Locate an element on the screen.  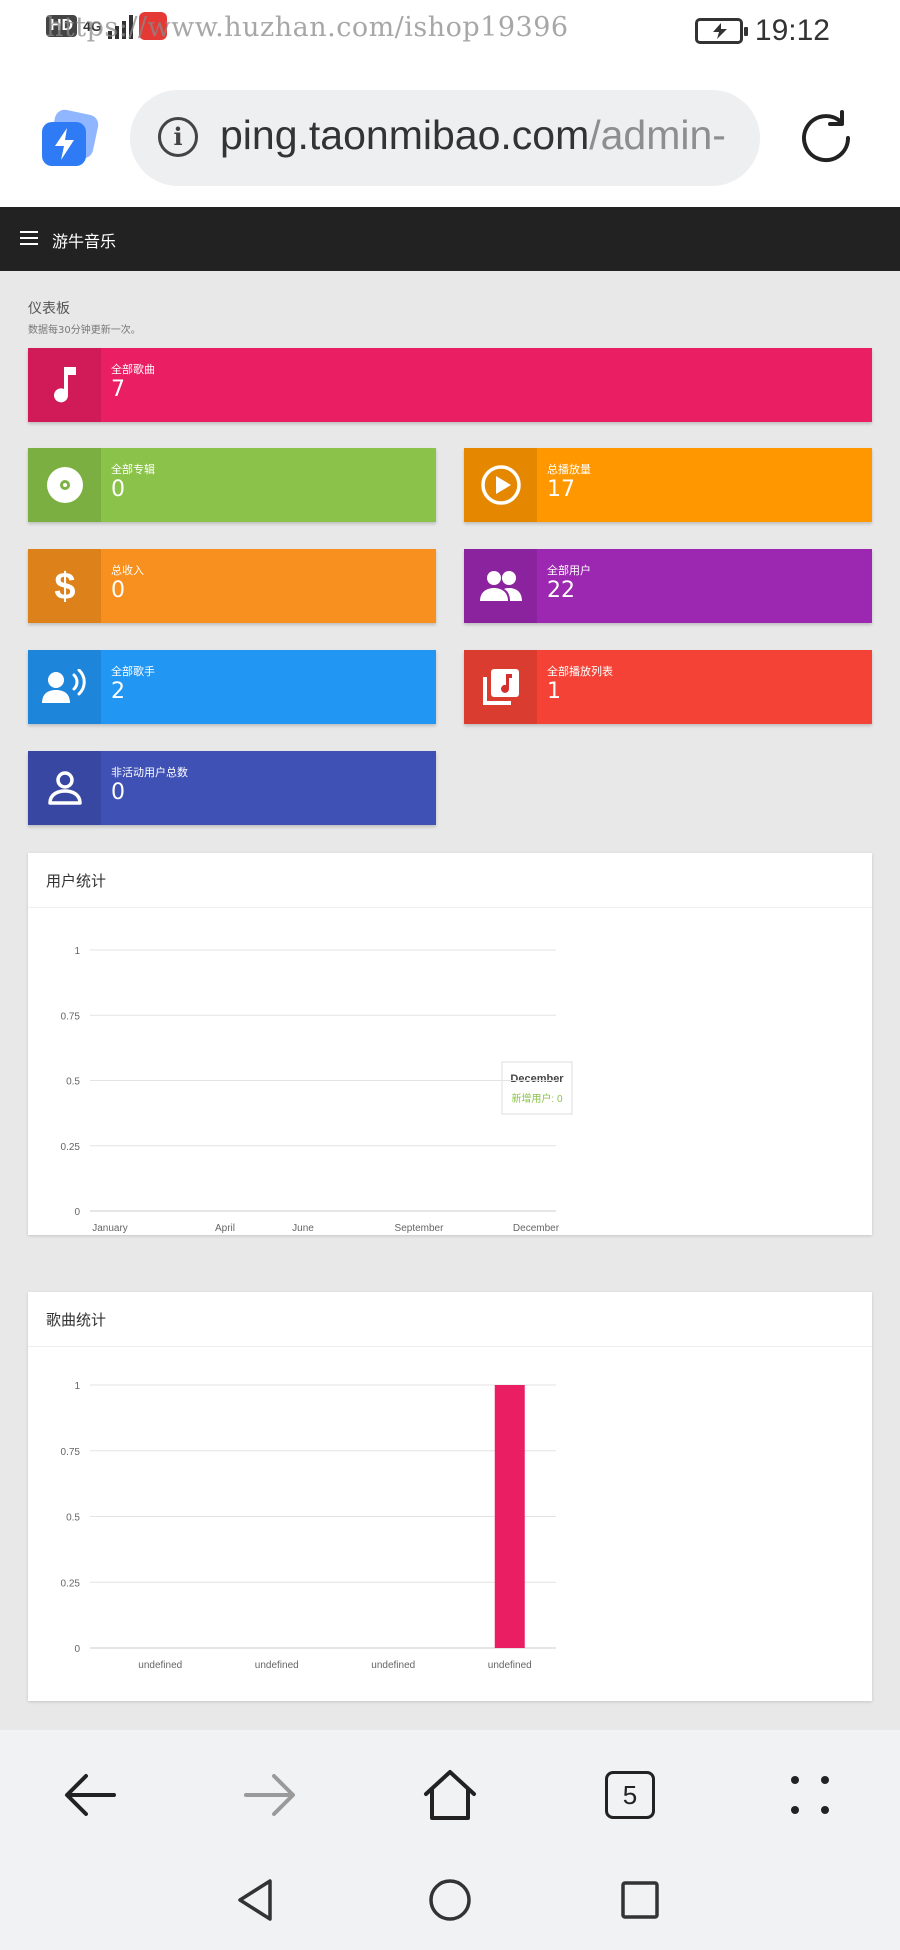
tooltip-value: 新增用户: 0 is located at coordinates (537, 1098).